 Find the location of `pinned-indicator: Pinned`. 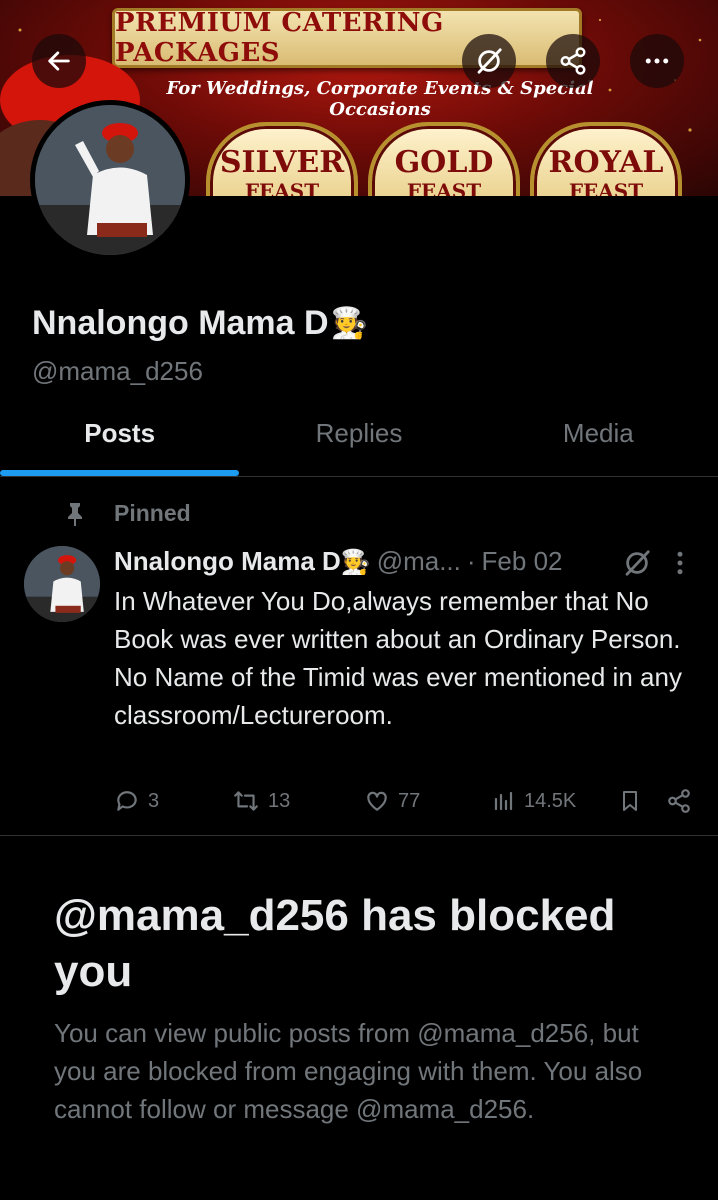

pinned-indicator: Pinned is located at coordinates (127, 513).